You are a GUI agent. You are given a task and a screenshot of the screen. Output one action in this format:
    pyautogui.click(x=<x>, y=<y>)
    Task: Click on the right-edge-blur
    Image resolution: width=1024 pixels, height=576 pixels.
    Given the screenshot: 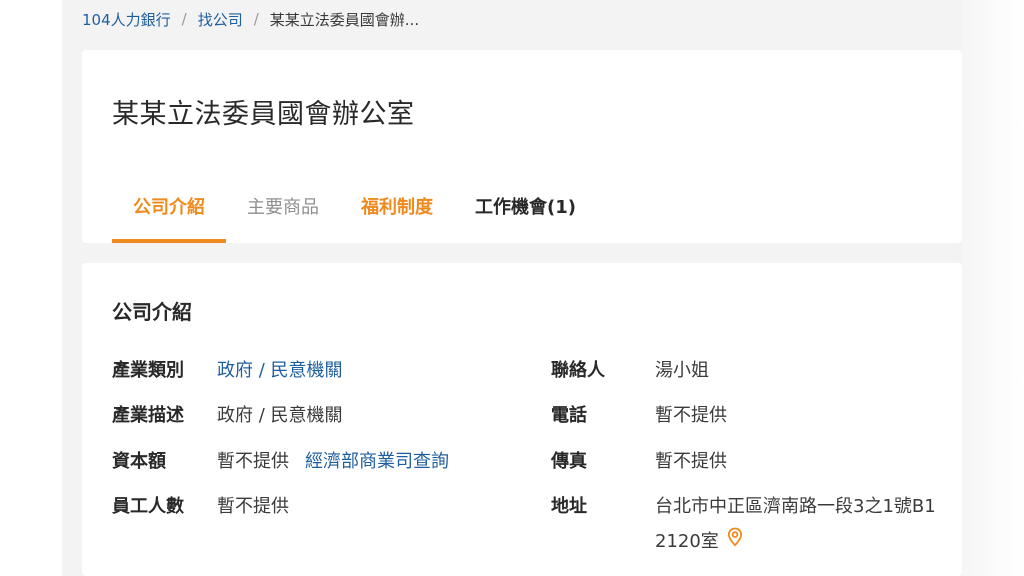 What is the action you would take?
    pyautogui.click(x=993, y=288)
    